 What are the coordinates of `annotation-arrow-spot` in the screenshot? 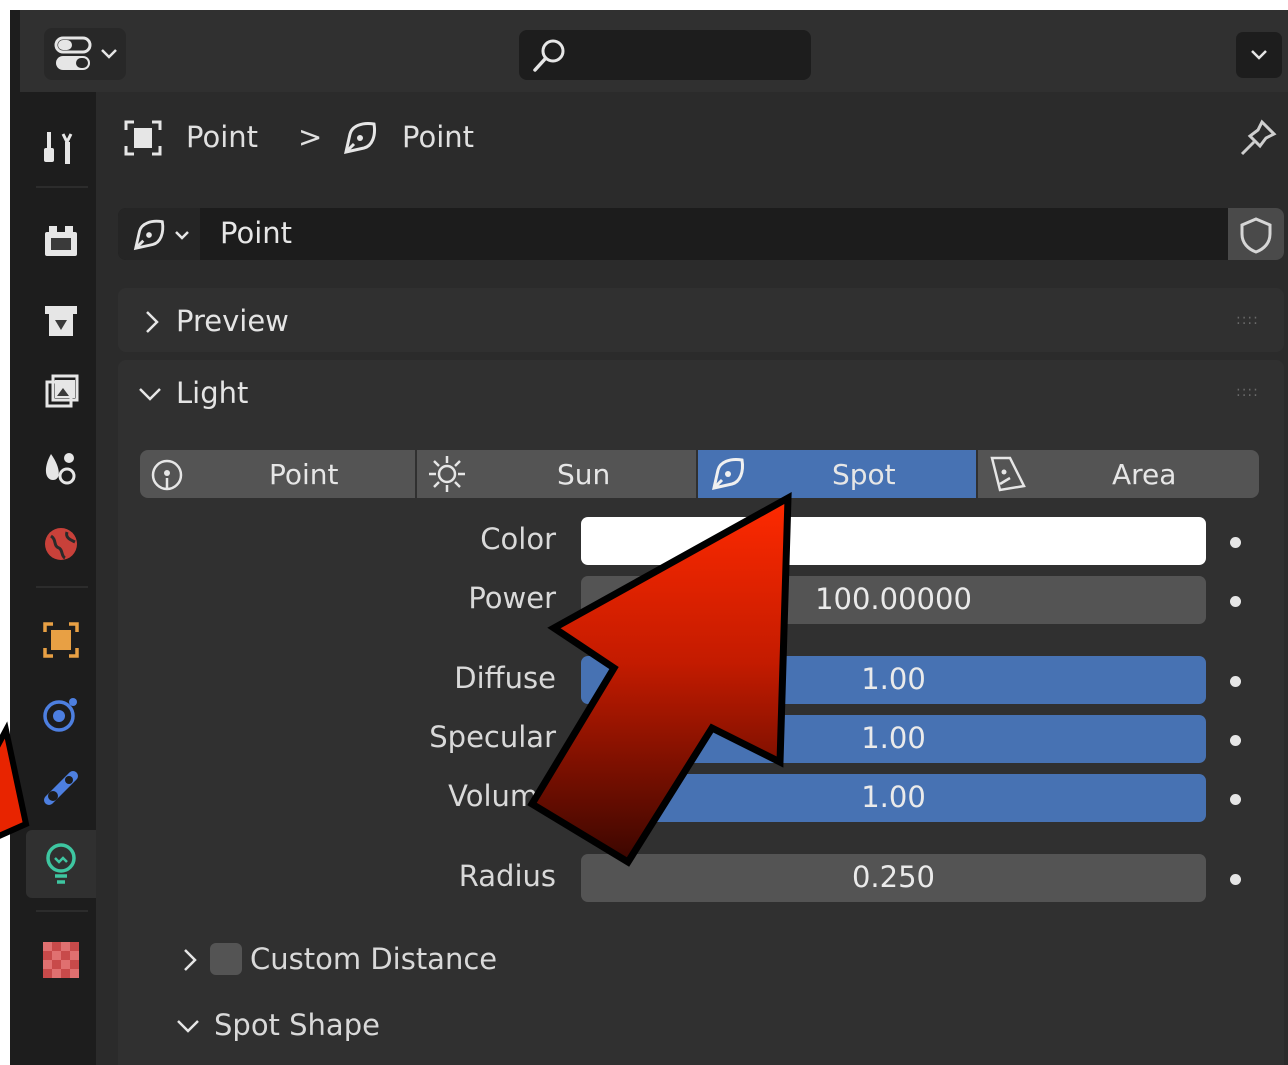 It's located at (659, 679).